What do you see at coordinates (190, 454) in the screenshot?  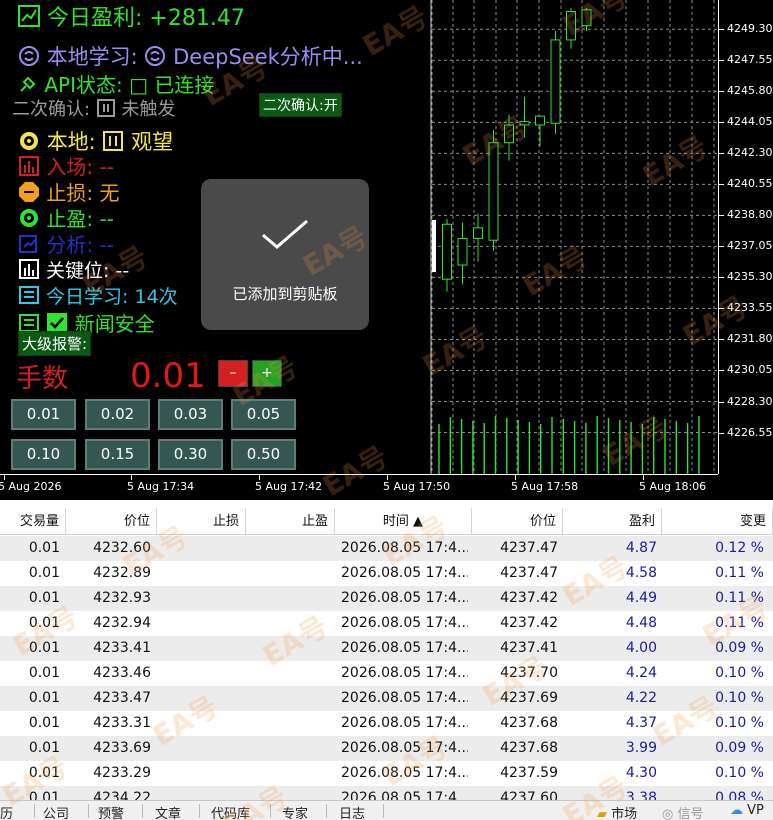 I see `lot-button-0.30: 0.30` at bounding box center [190, 454].